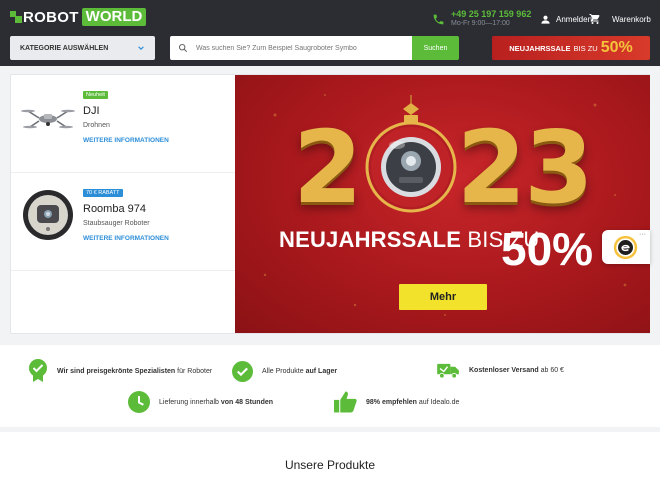 This screenshot has height=494, width=660. What do you see at coordinates (64, 48) in the screenshot?
I see `category-label: KATEGORIE AUSWÄHLEN` at bounding box center [64, 48].